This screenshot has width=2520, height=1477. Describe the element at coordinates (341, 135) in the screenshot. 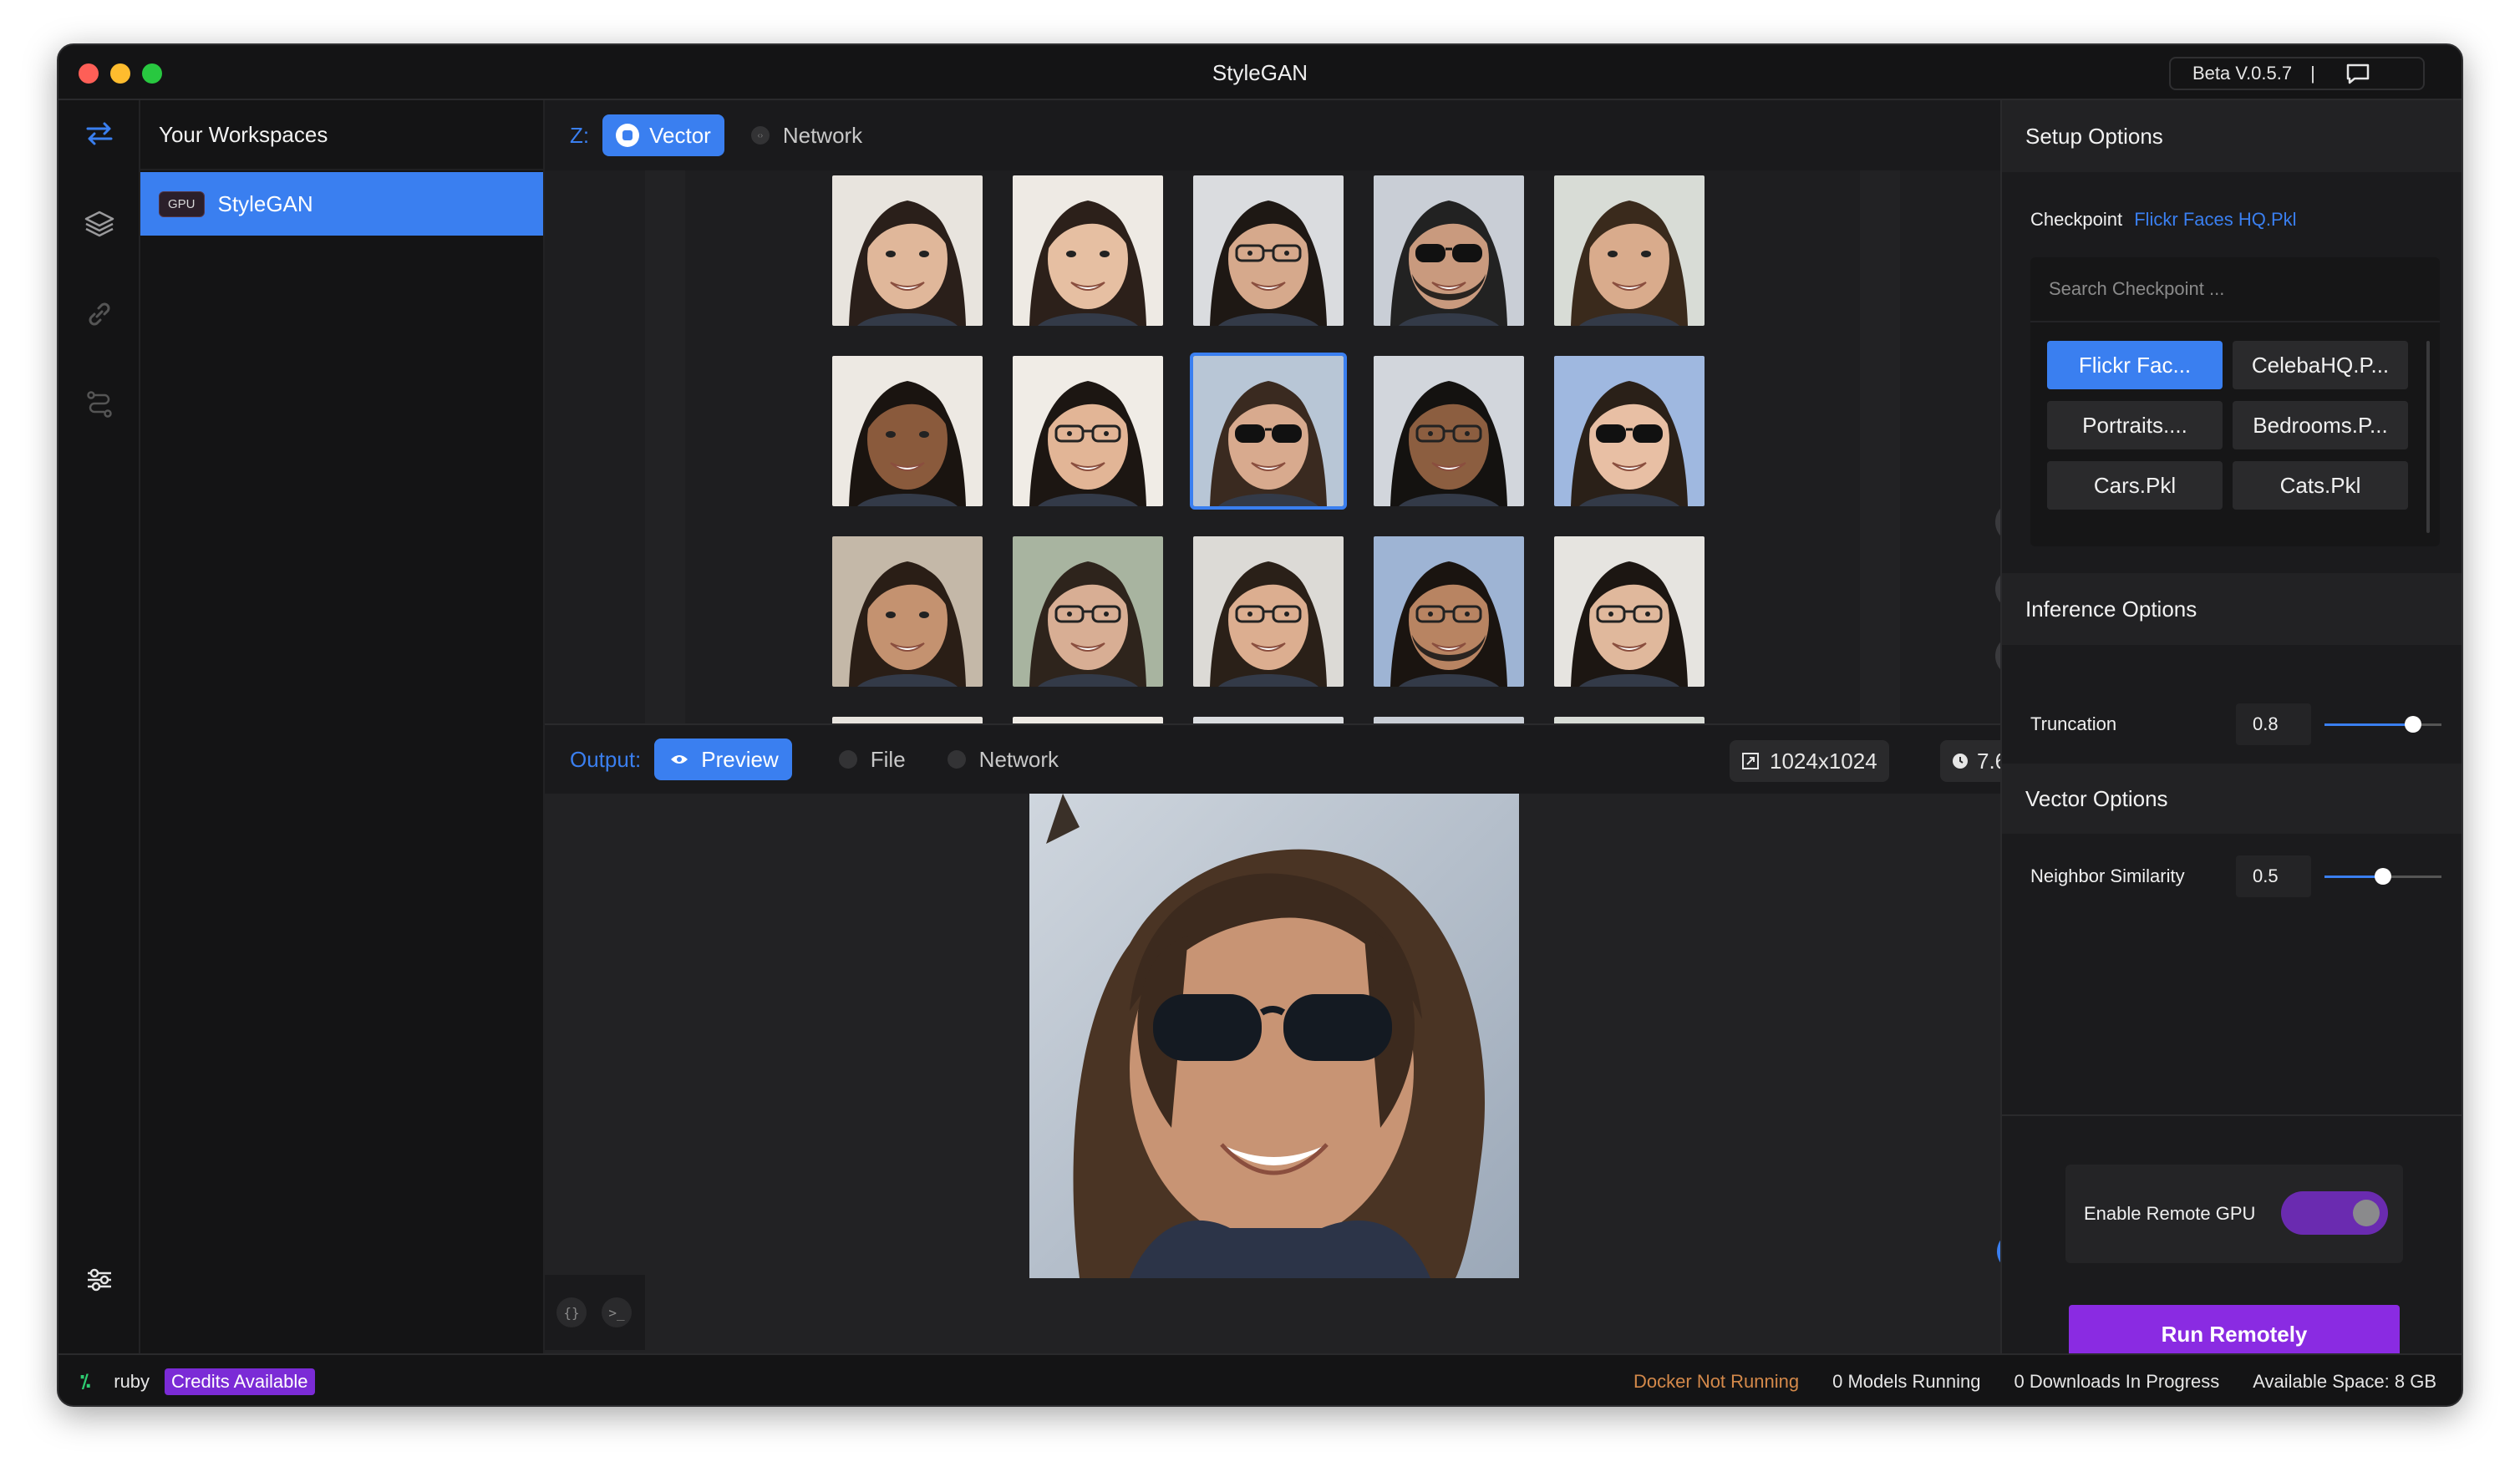

I see `workspaces-header: Your Workspaces` at that location.